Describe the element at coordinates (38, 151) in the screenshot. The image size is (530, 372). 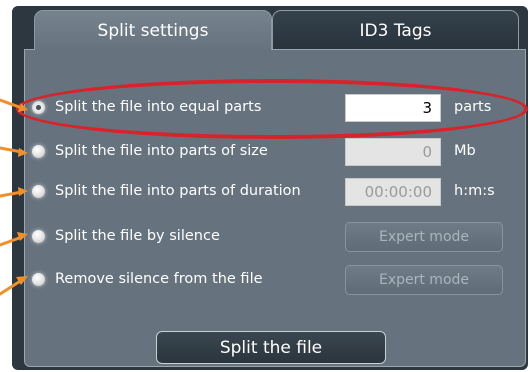
I see `radio-size` at that location.